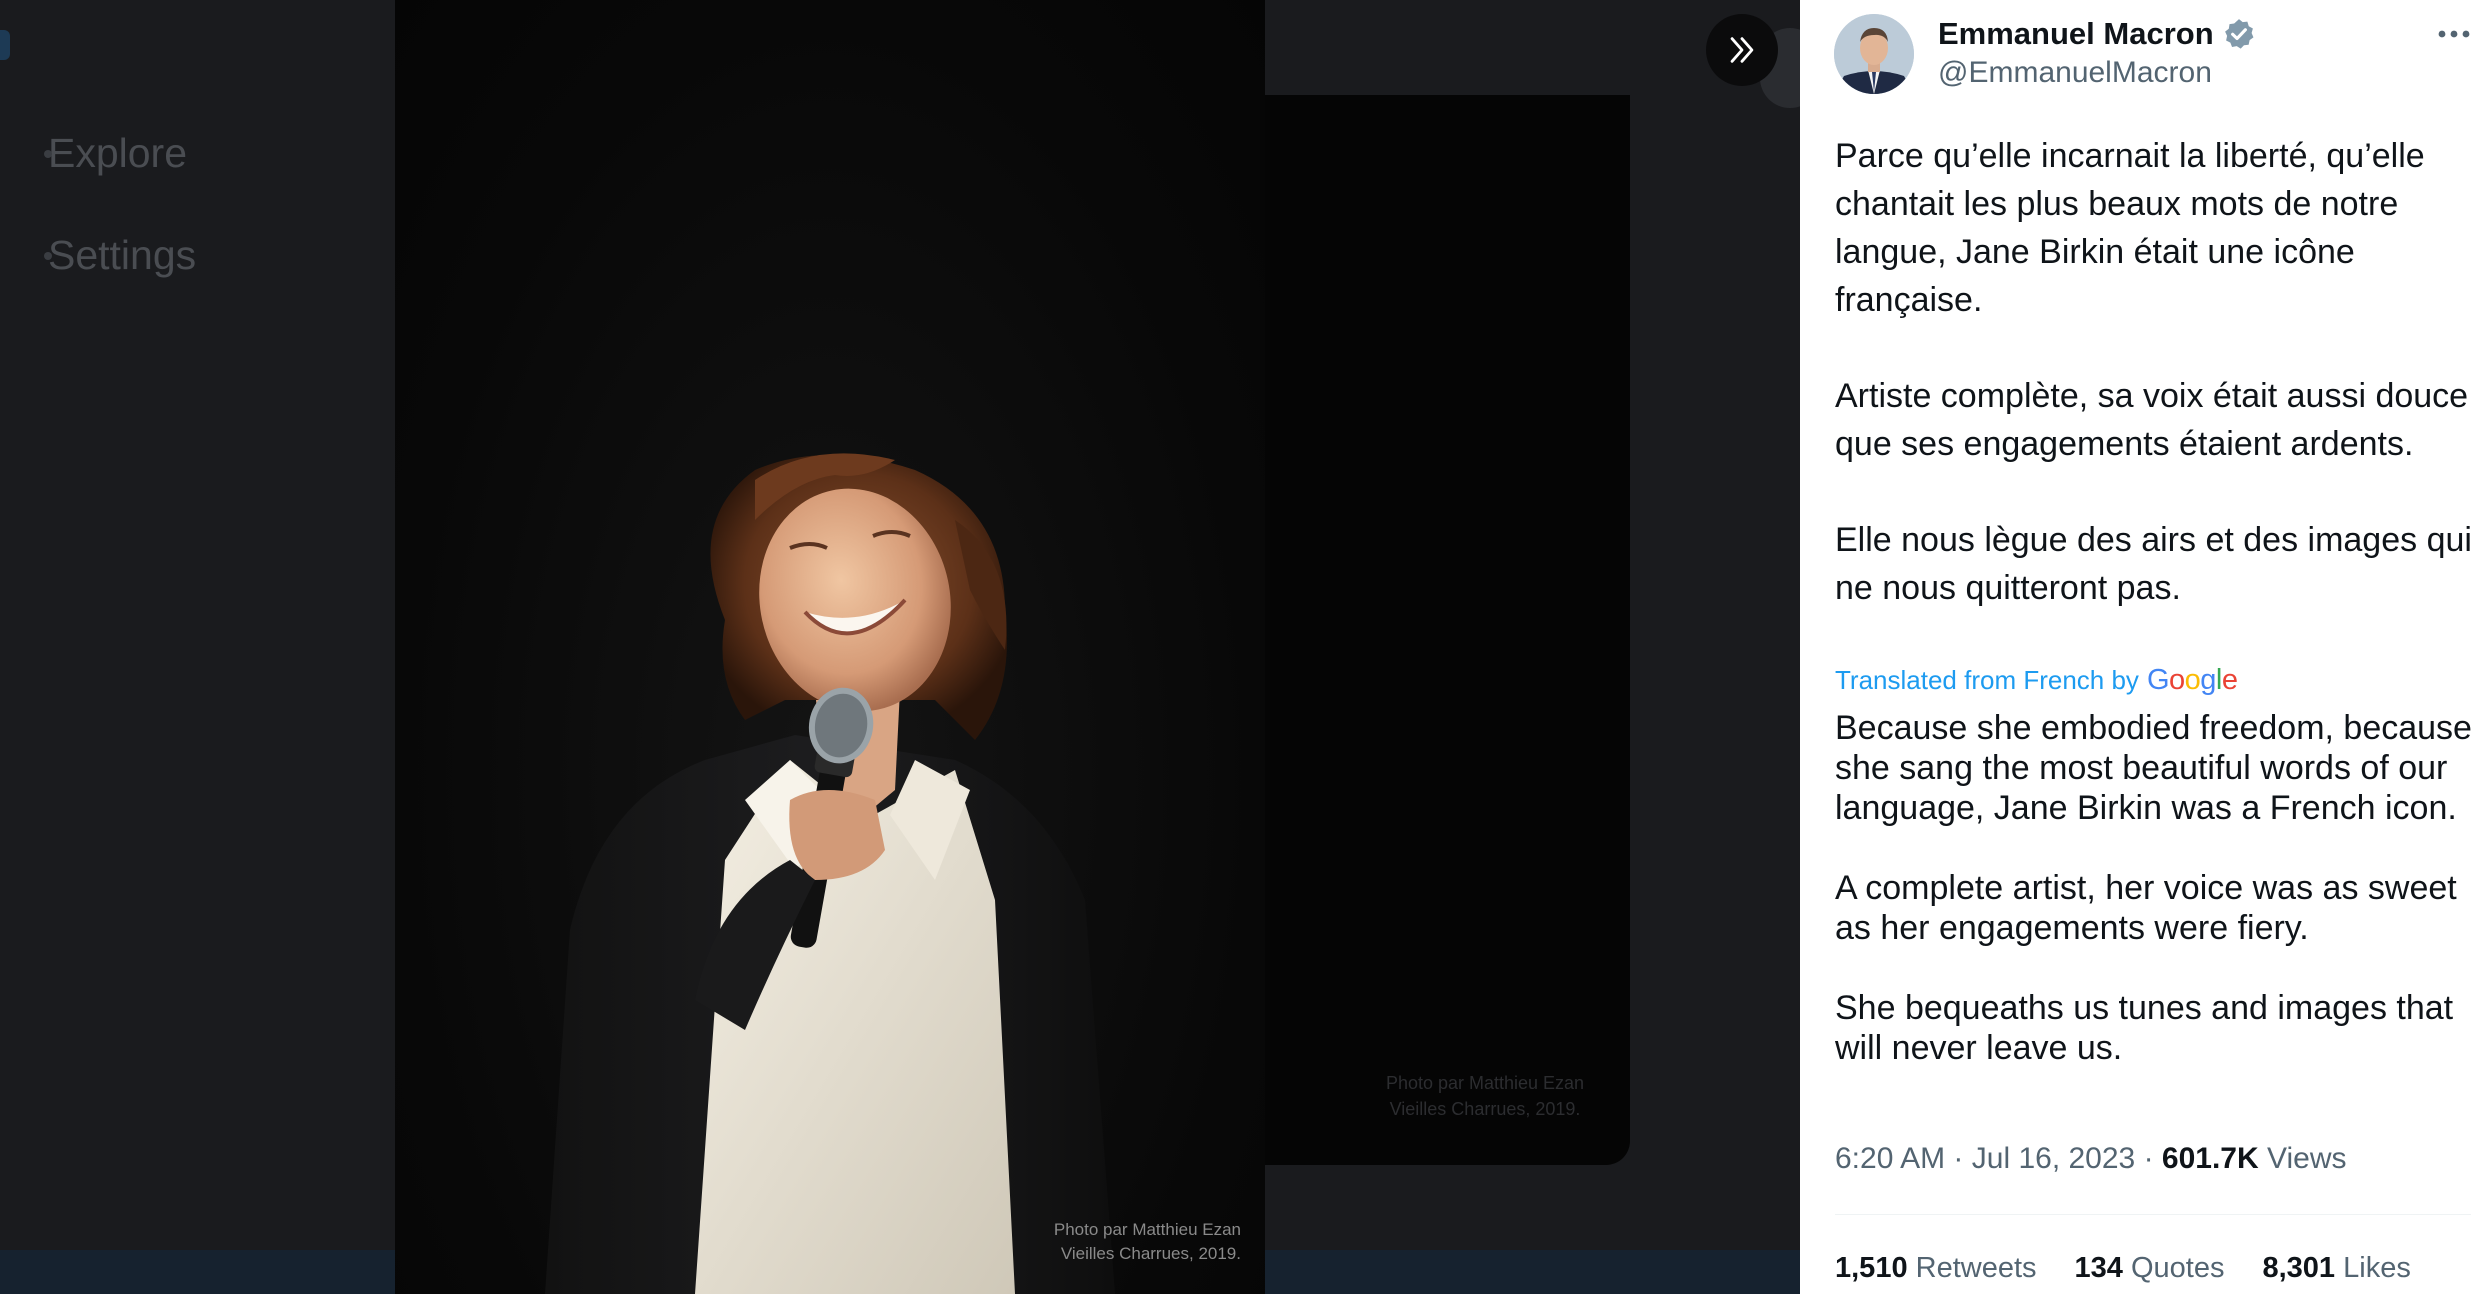 The image size is (2488, 1294). What do you see at coordinates (2053, 1158) in the screenshot?
I see `tweet-date: Jul 16, 2023` at bounding box center [2053, 1158].